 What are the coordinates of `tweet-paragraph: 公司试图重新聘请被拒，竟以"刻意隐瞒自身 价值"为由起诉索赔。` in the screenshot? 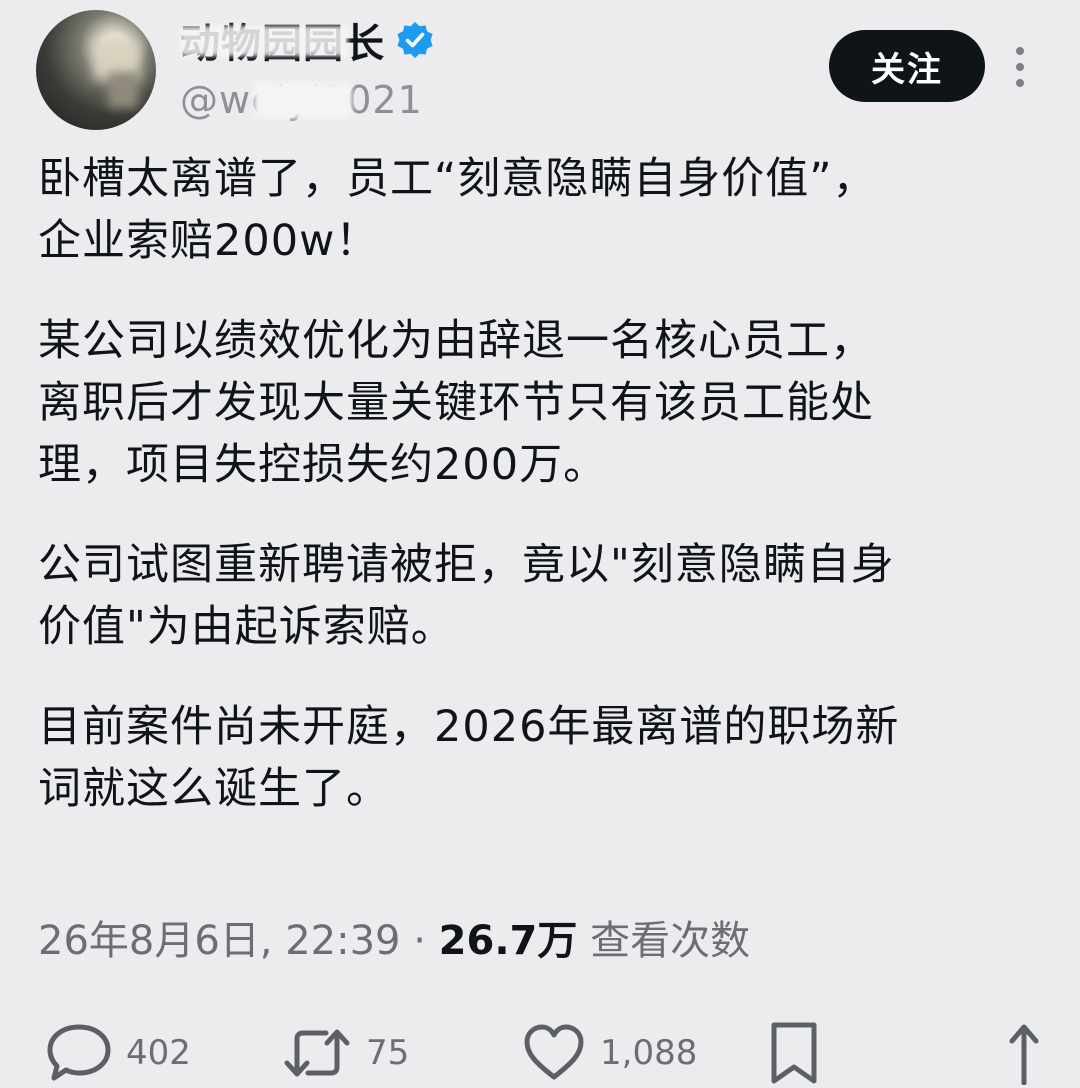 It's located at (466, 596).